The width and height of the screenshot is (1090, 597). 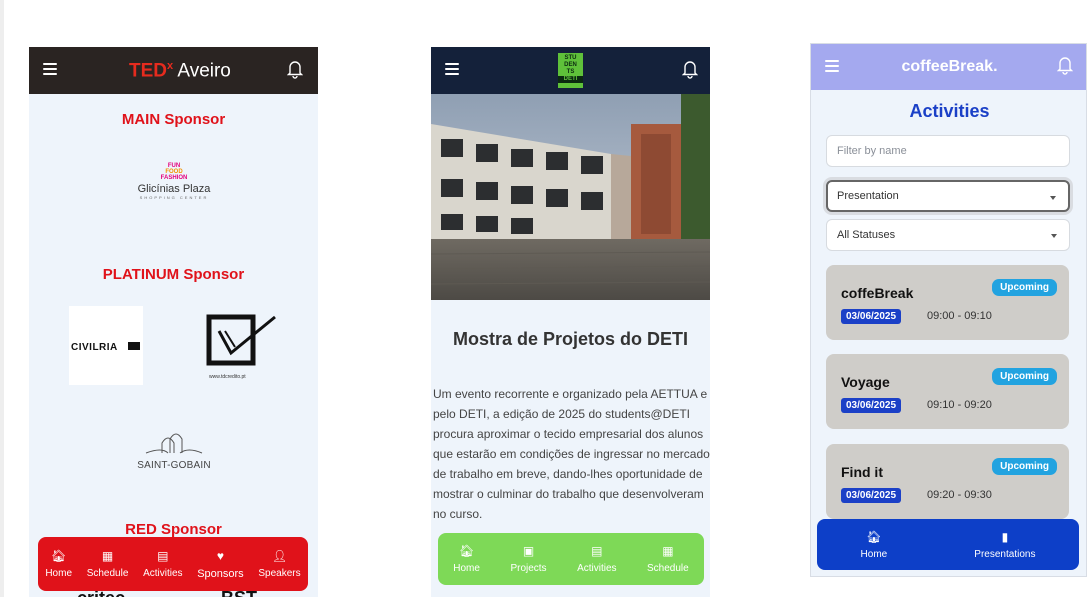 What do you see at coordinates (241, 340) in the screenshot?
I see `tdc-check-icon` at bounding box center [241, 340].